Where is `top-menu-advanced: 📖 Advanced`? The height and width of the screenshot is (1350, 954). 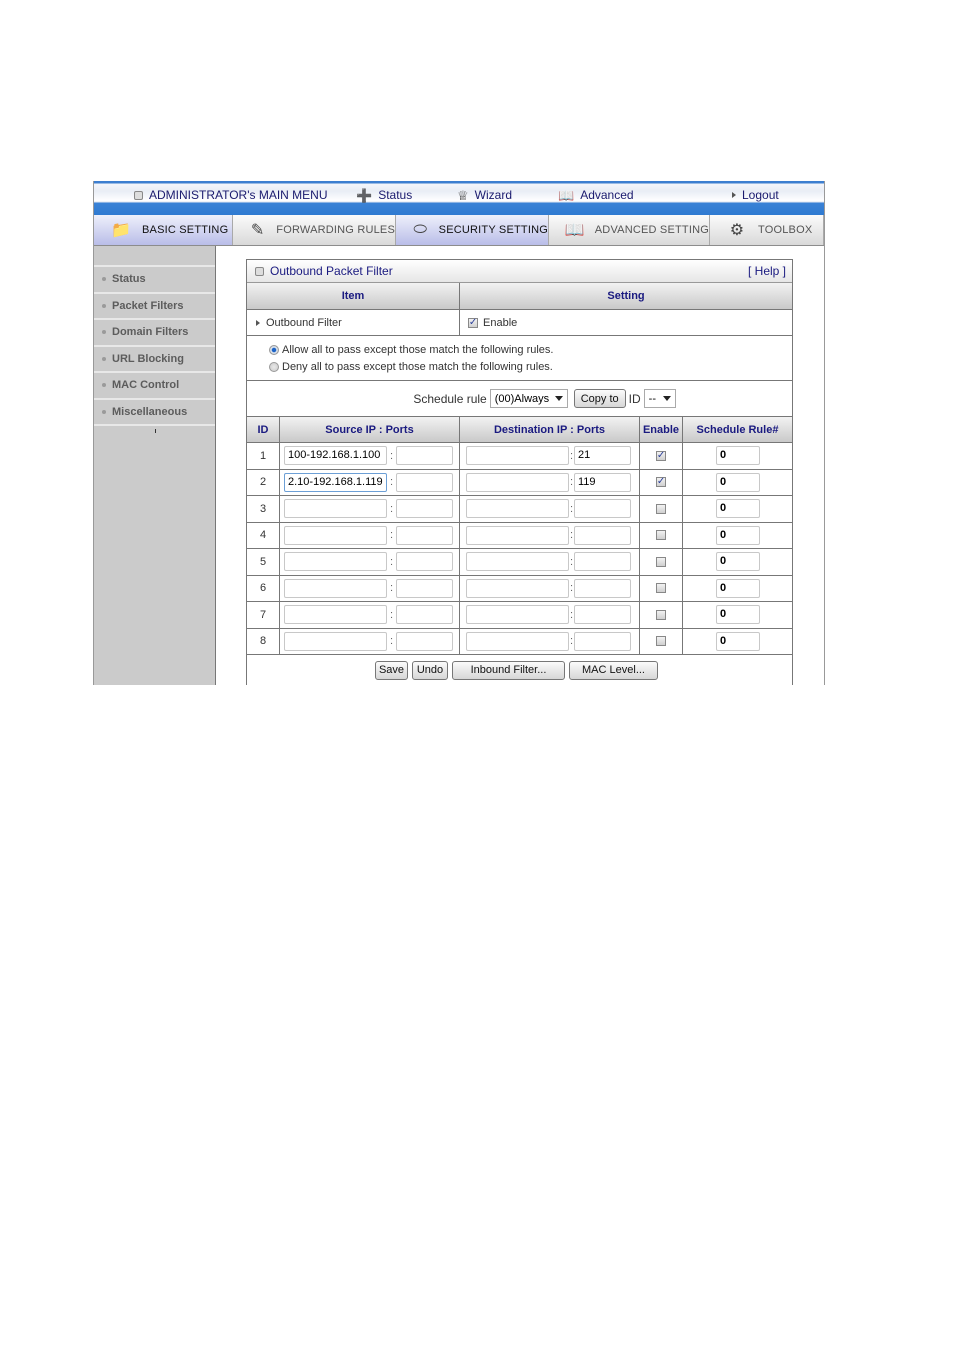
top-menu-advanced: 📖 Advanced is located at coordinates (596, 195).